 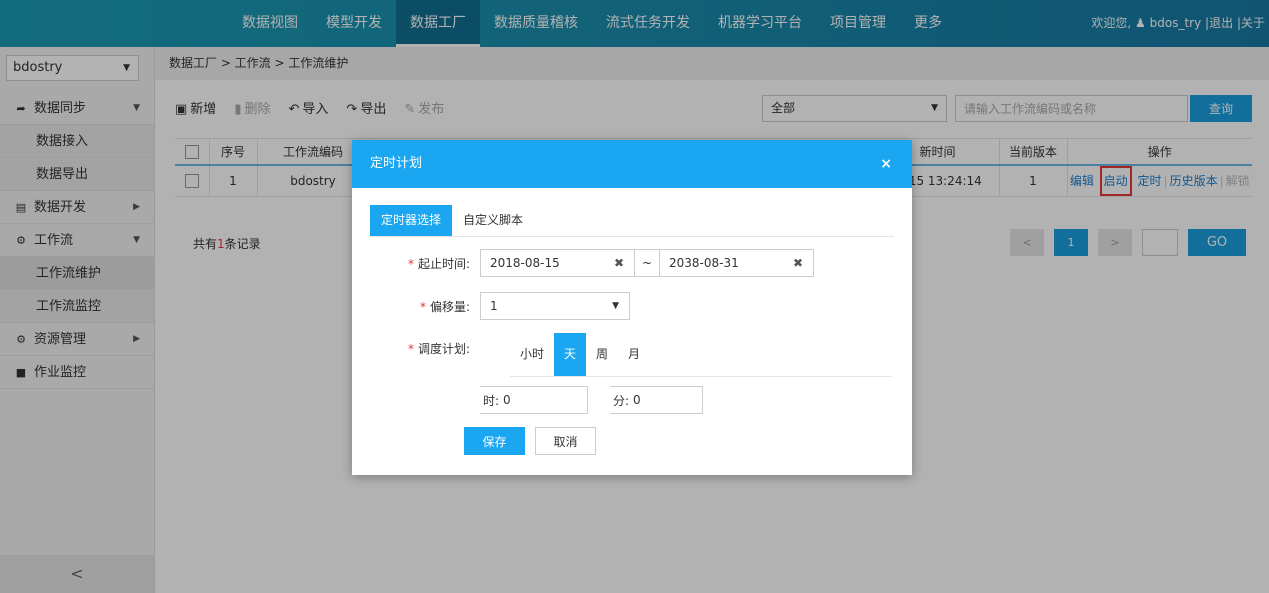 What do you see at coordinates (411, 220) in the screenshot?
I see `tab-timer-select: 定时器选择` at bounding box center [411, 220].